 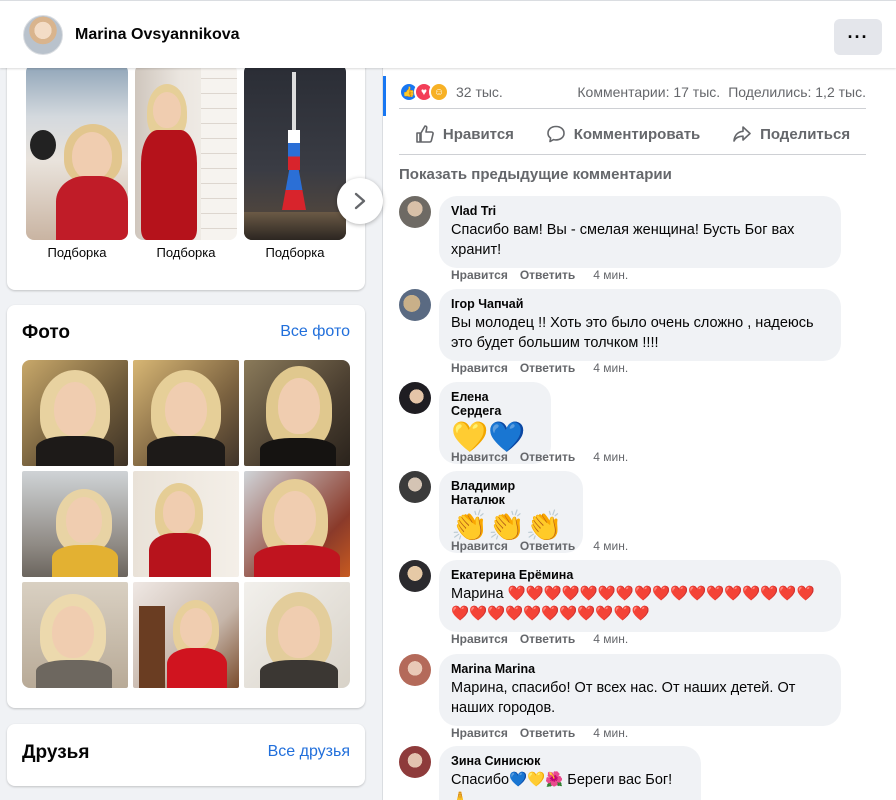 I want to click on comment-author: Елена Сердега, so click(x=495, y=404).